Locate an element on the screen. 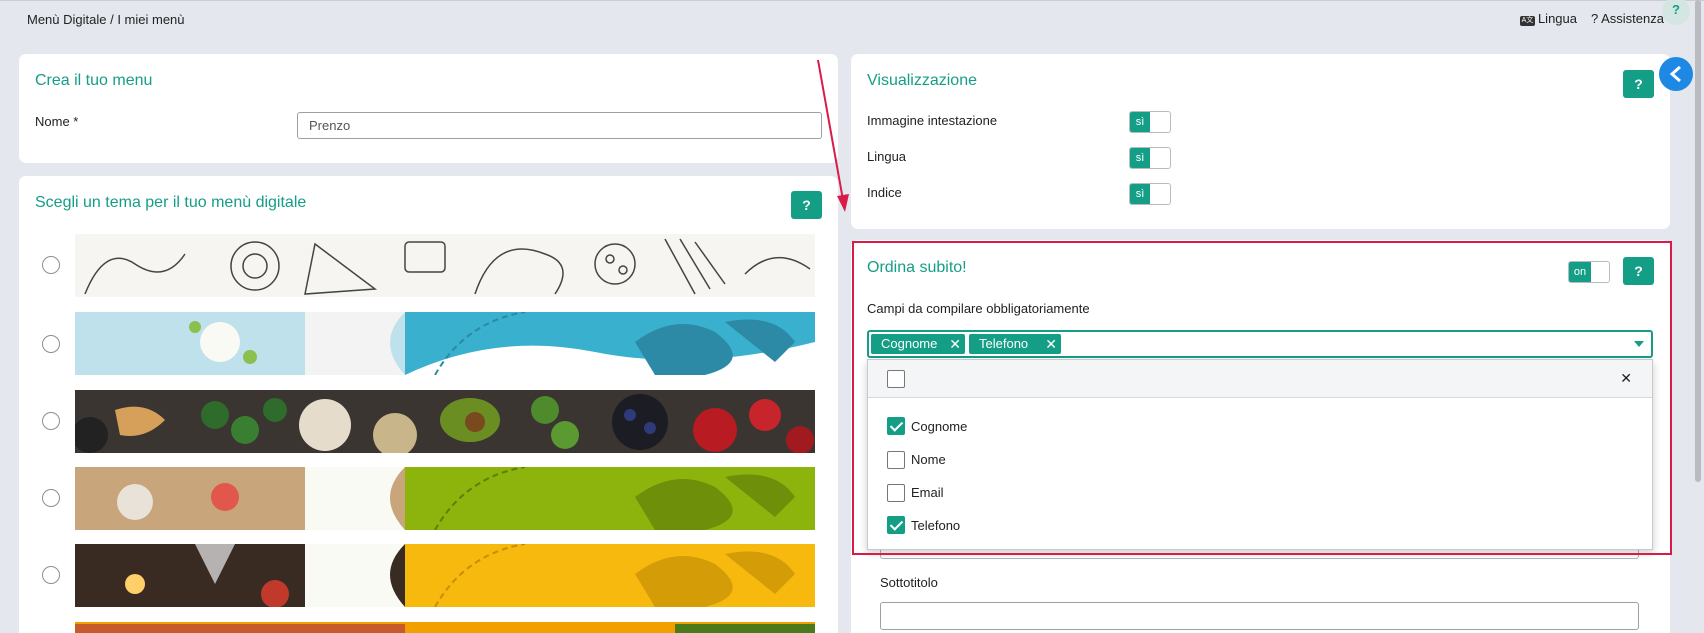 This screenshot has height=633, width=1704. language-label: Lingua is located at coordinates (1557, 18).